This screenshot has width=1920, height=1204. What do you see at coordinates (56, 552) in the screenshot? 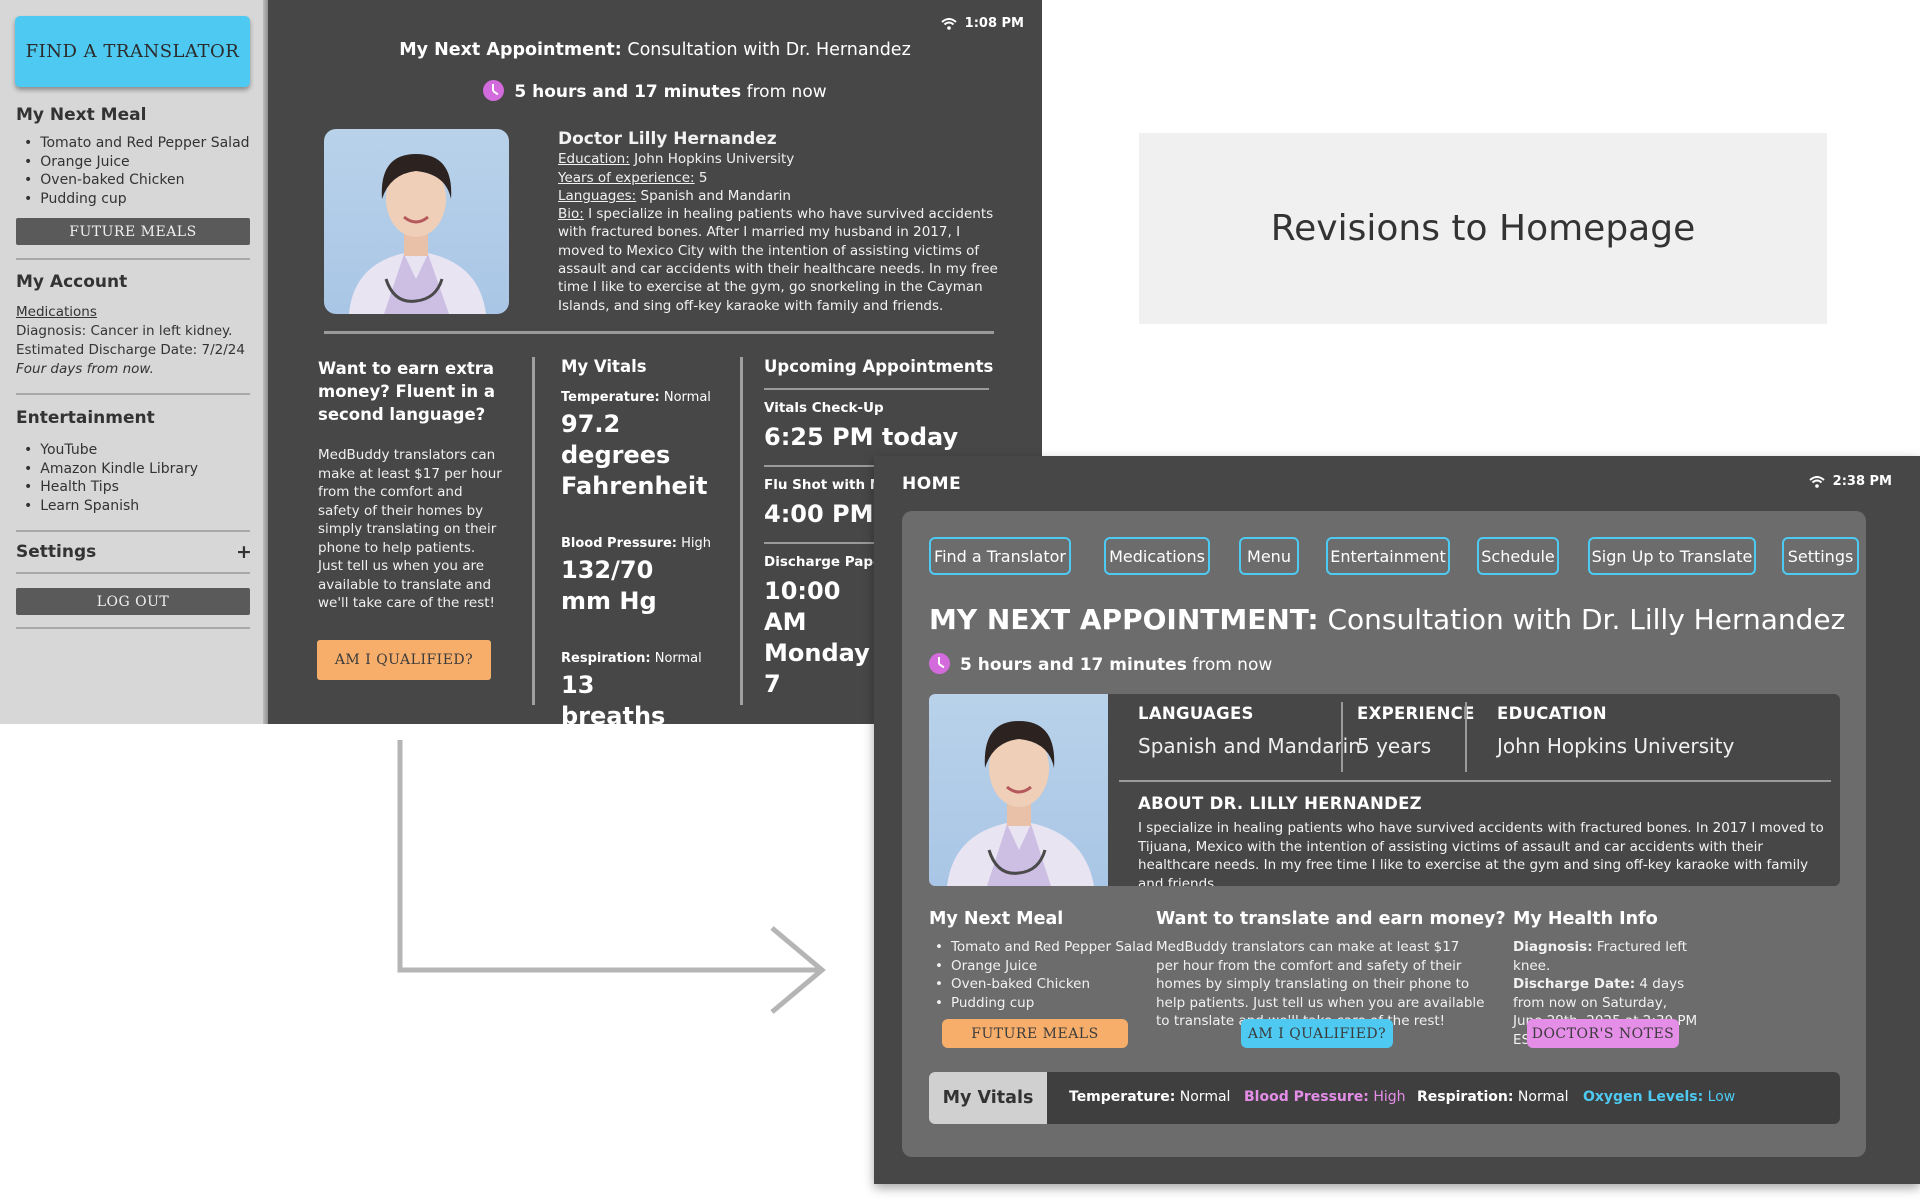
I see `settings-heading: Settings` at bounding box center [56, 552].